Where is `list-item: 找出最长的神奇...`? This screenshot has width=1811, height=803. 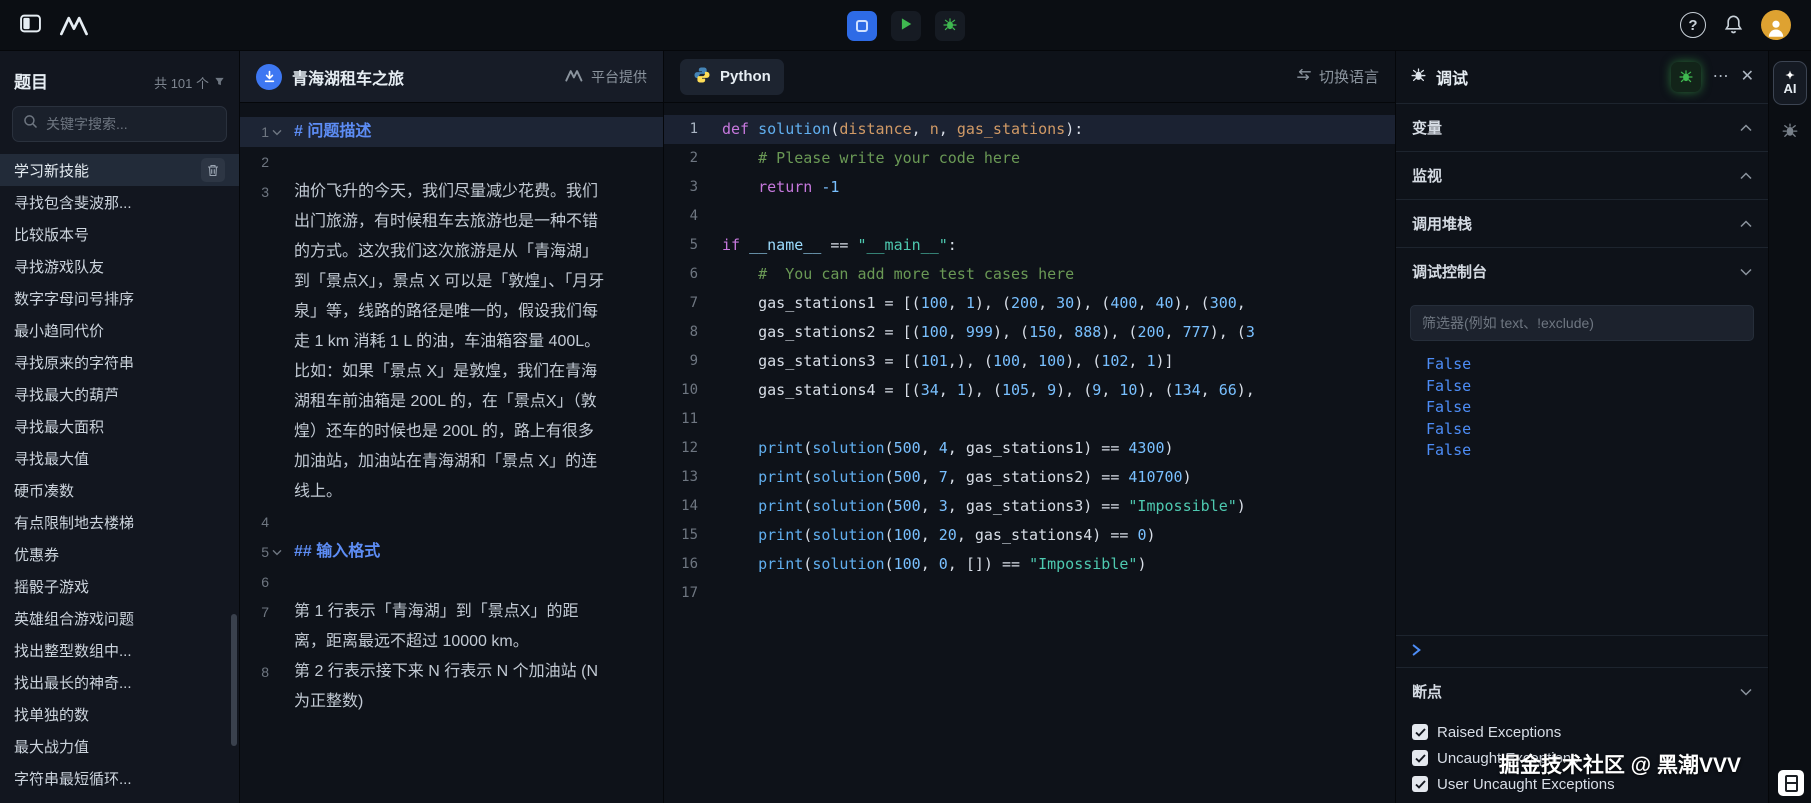 list-item: 找出最长的神奇... is located at coordinates (119, 682).